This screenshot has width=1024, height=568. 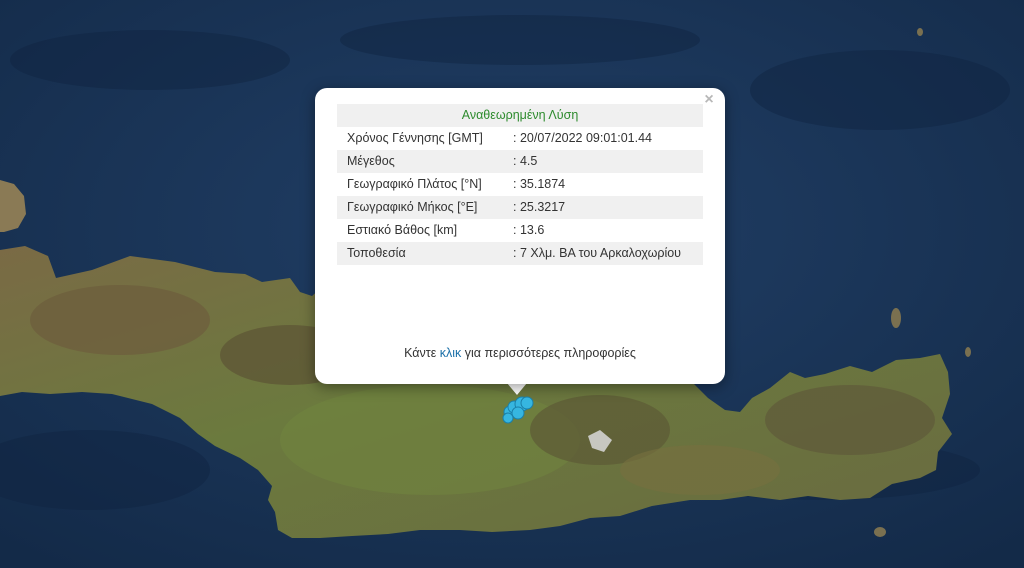 What do you see at coordinates (539, 184) in the screenshot?
I see `row-value-latitude: : 35.1874` at bounding box center [539, 184].